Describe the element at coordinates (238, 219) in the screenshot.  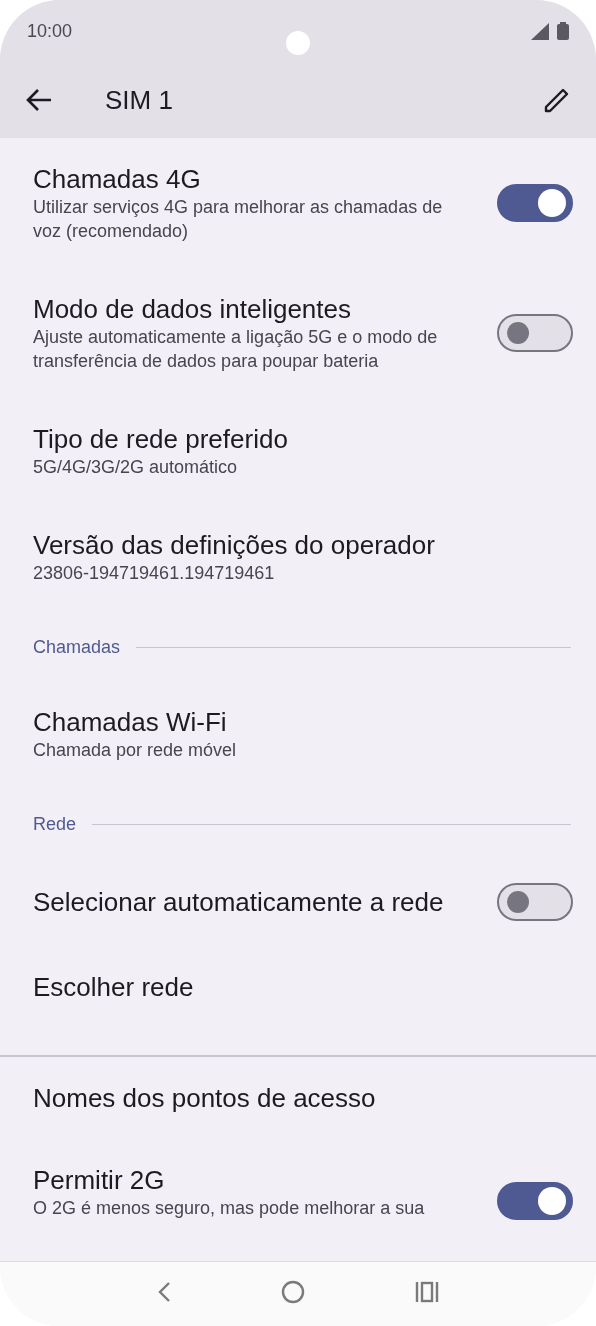
I see `setting-summary: Utilizar serviços 4G para melhorar as chamadas de voz (recomendado)` at that location.